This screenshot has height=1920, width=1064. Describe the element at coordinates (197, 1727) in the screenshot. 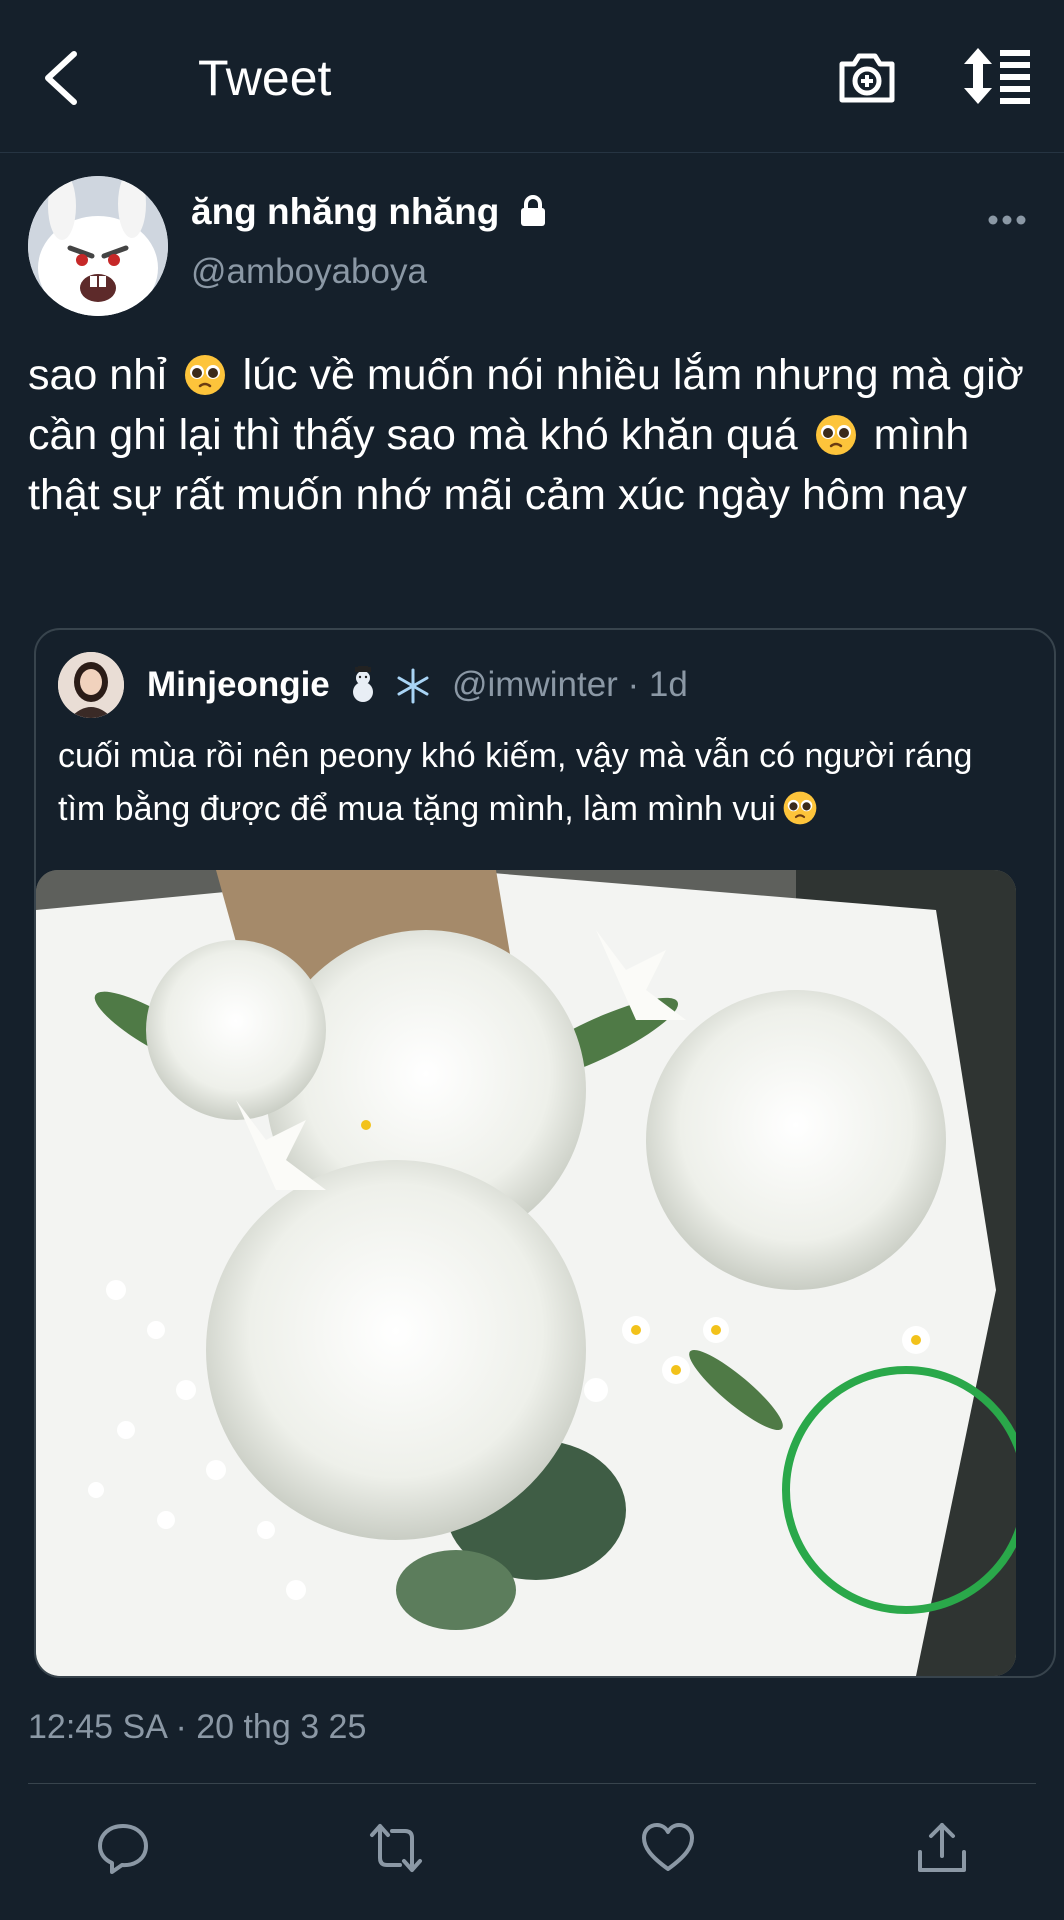

I see `tweet-timestamp: 12:45 SA · 20 thg 3 25` at that location.